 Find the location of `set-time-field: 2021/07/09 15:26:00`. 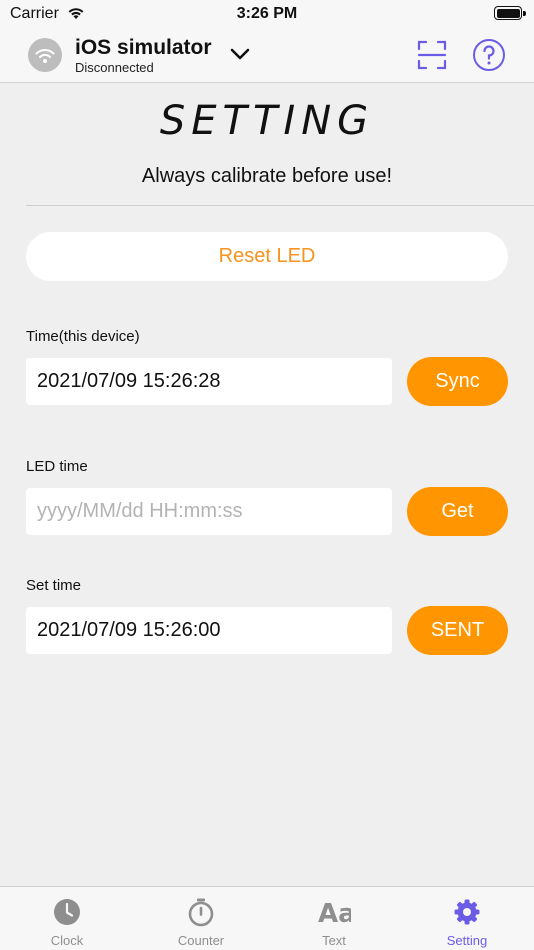

set-time-field: 2021/07/09 15:26:00 is located at coordinates (209, 630).